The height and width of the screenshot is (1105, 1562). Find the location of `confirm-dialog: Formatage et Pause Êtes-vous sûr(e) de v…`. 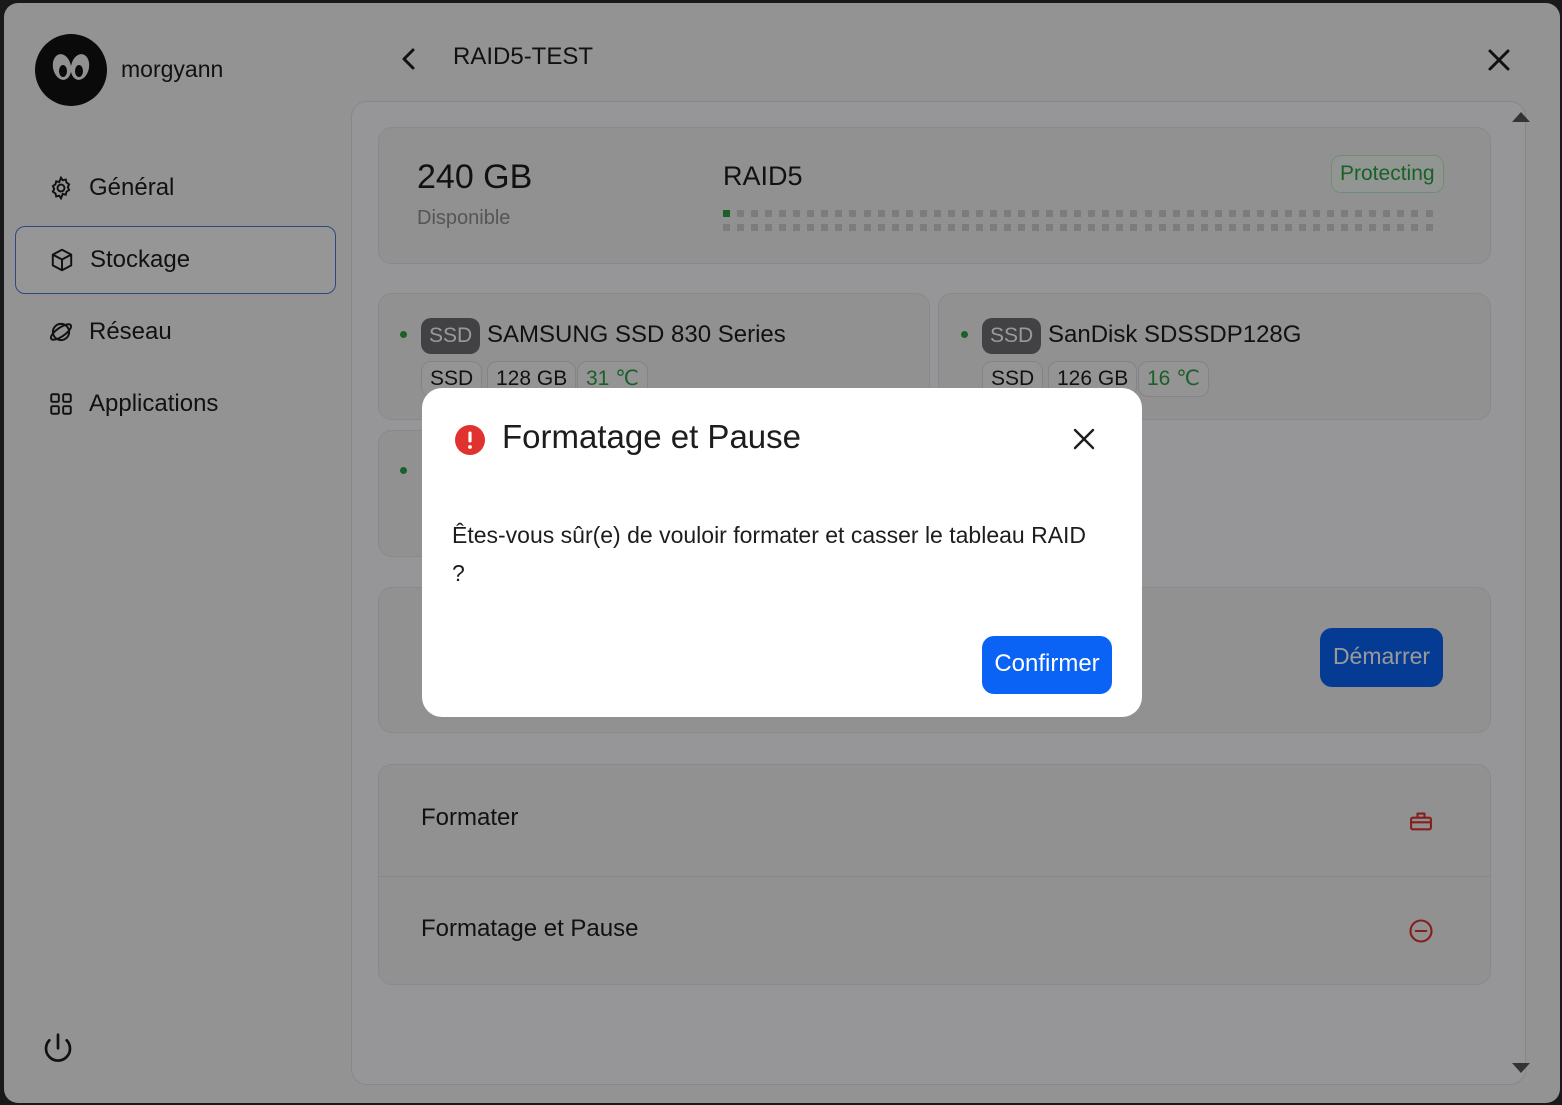

confirm-dialog: Formatage et Pause Êtes-vous sûr(e) de v… is located at coordinates (782, 552).